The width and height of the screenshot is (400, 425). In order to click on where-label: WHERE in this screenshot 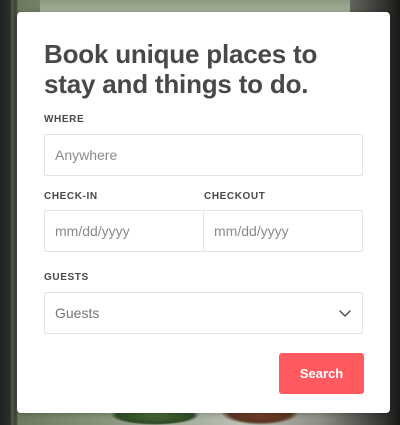, I will do `click(64, 119)`.